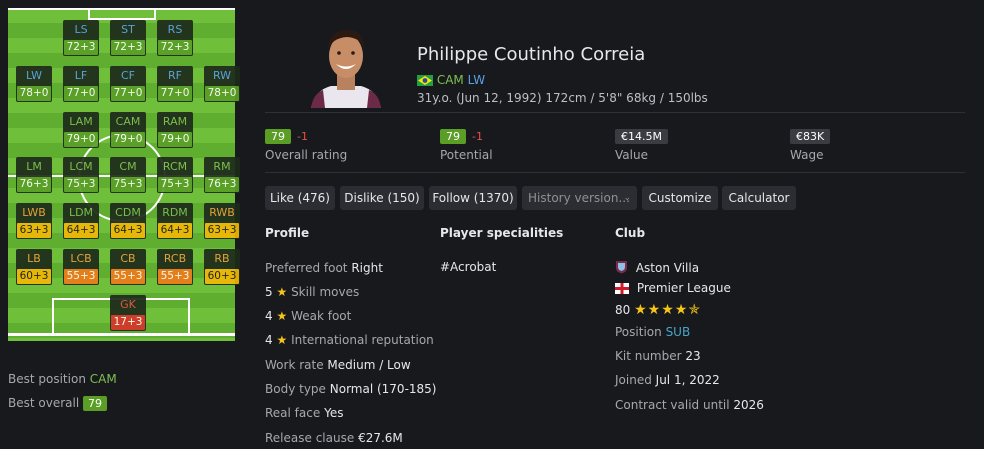 This screenshot has height=449, width=984. I want to click on position-rm: RM 76+3, so click(222, 175).